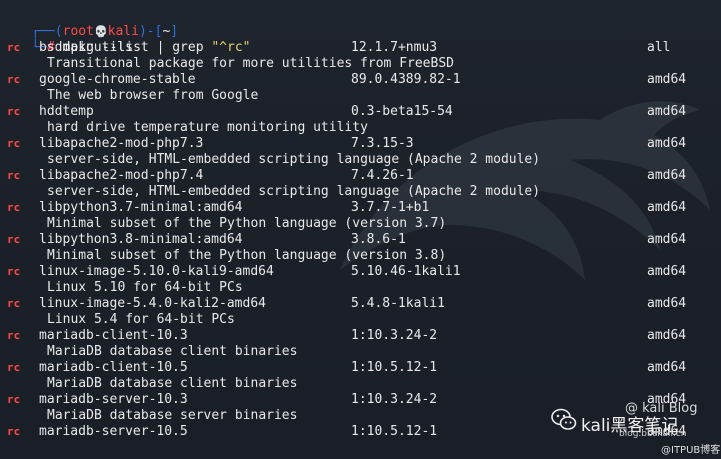 The height and width of the screenshot is (459, 721). I want to click on package-name: linux-image-5.4.0-kali2-amd64, so click(152, 303).